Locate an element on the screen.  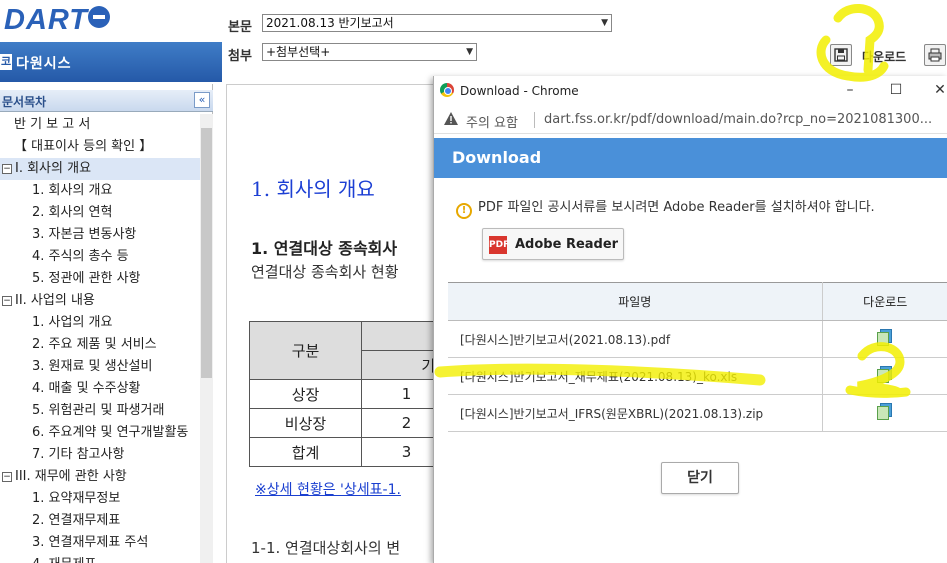
toc-item: 5. 정관에 관한 사항 is located at coordinates (100, 279).